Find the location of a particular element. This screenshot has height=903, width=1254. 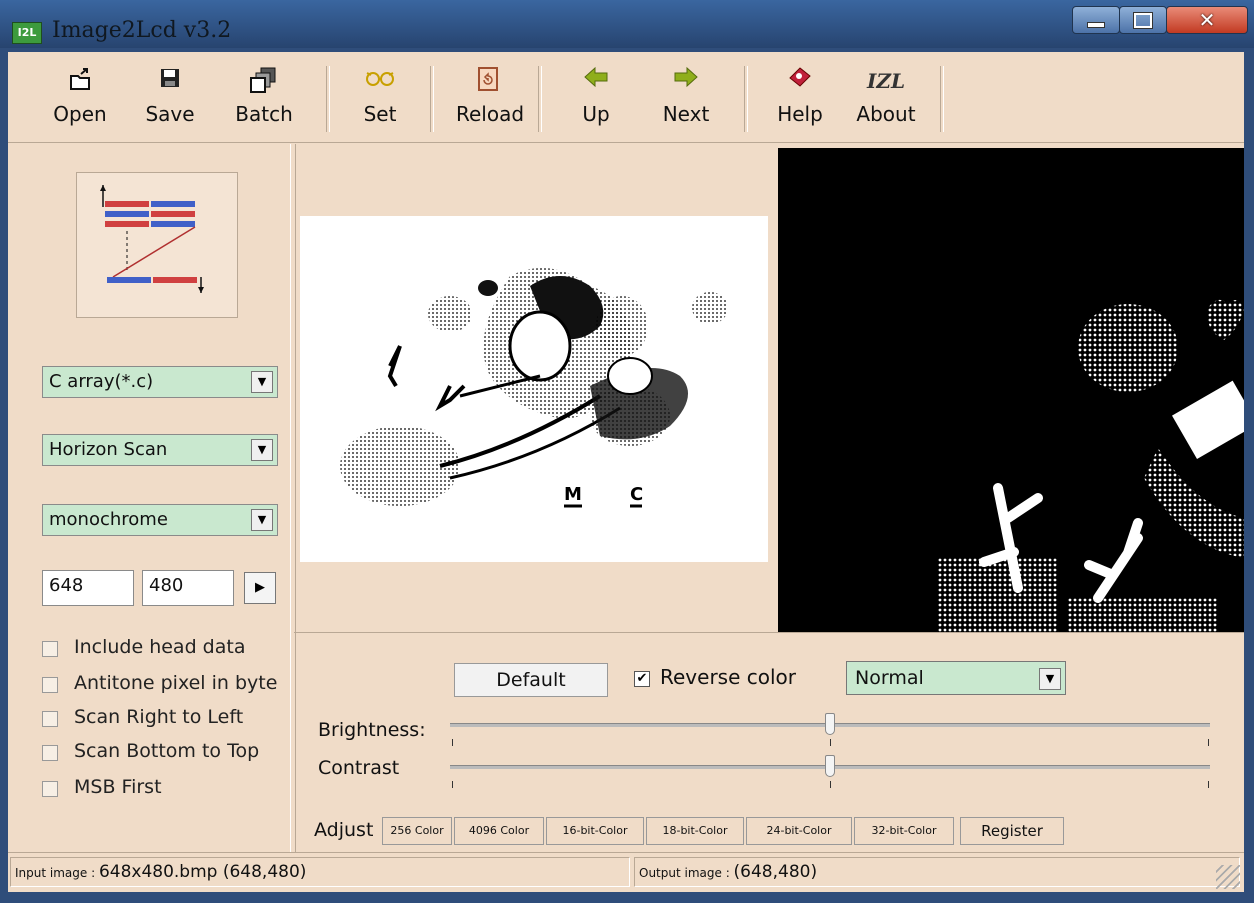

minimize-icon is located at coordinates (1096, 25).